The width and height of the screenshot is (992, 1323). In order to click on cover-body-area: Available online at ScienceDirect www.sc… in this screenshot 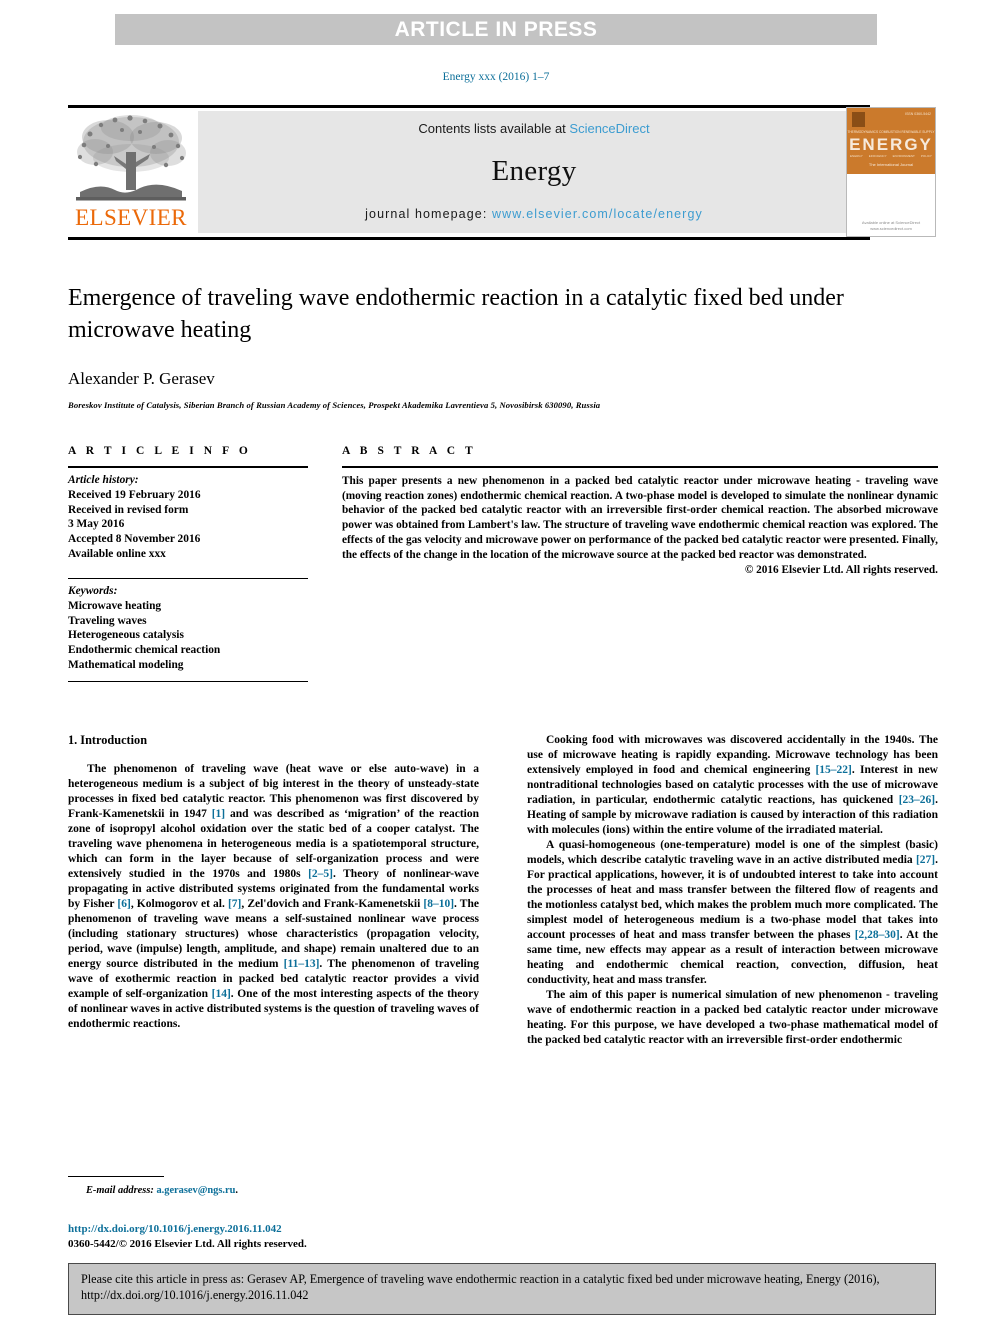, I will do `click(891, 205)`.